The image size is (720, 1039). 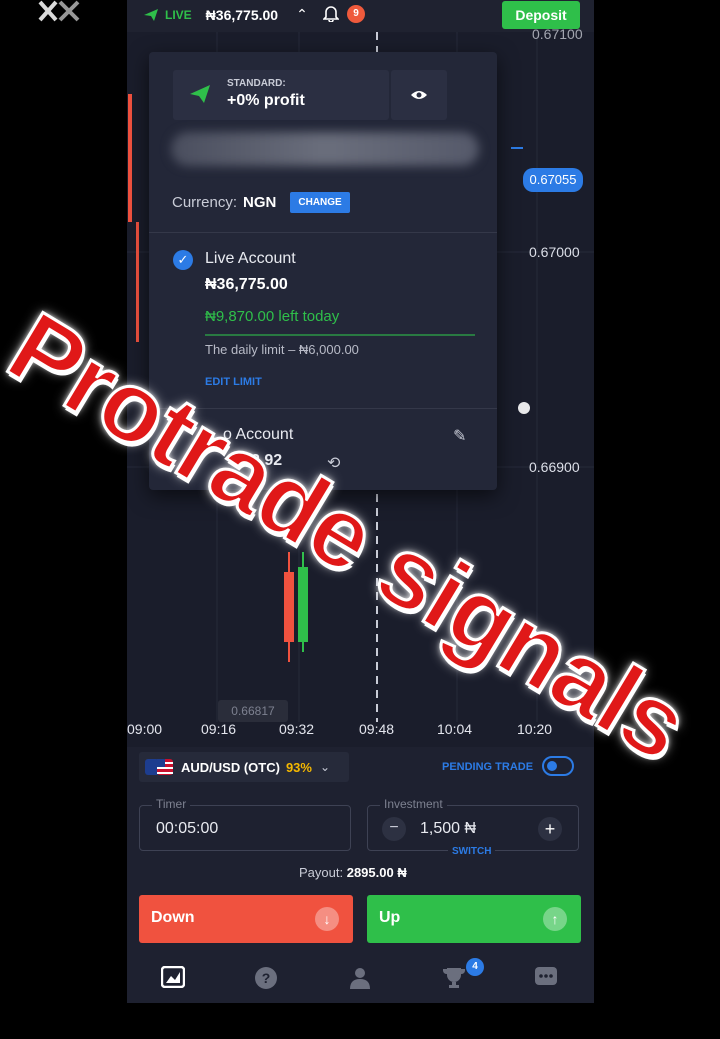 I want to click on pending-trade-toggle, so click(x=558, y=766).